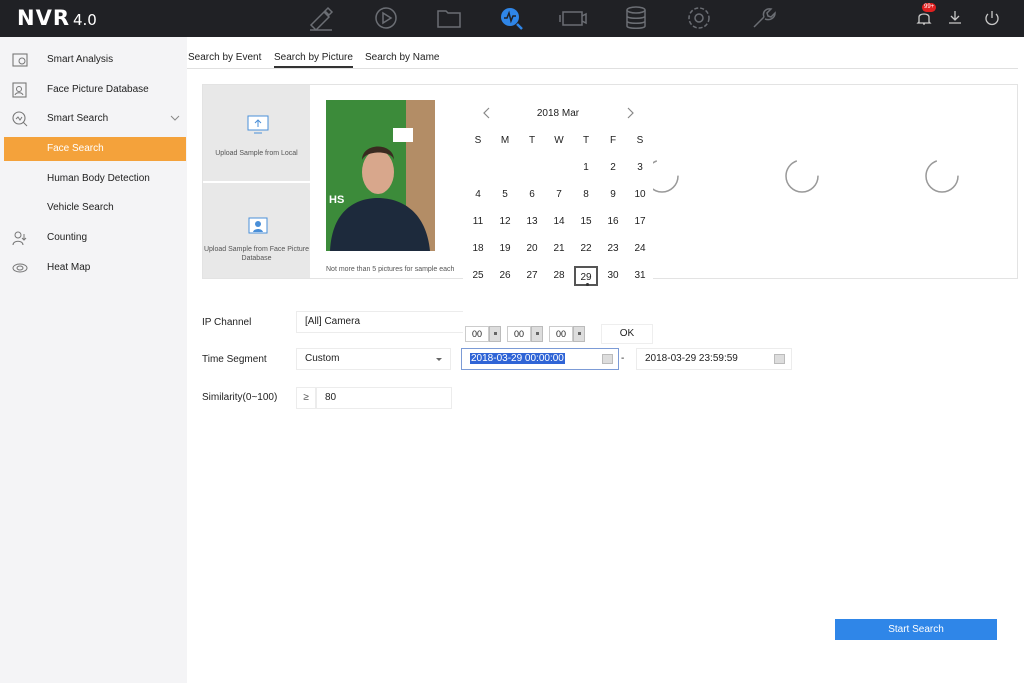  I want to click on calendar-day-label: 16, so click(613, 221).